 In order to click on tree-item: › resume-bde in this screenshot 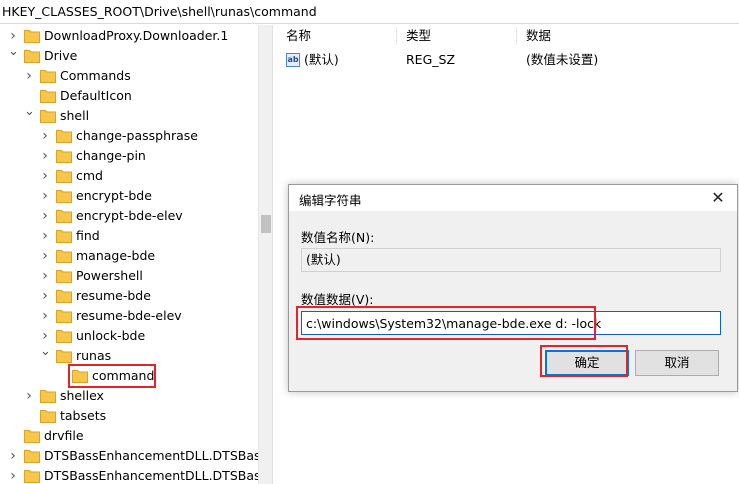, I will do `click(129, 296)`.